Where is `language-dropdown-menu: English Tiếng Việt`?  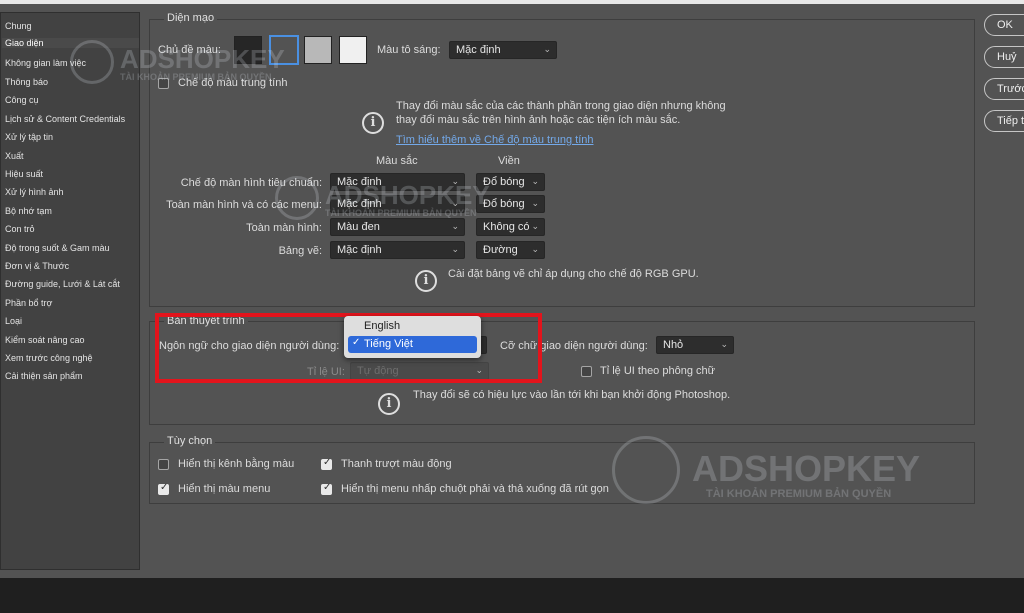 language-dropdown-menu: English Tiếng Việt is located at coordinates (412, 337).